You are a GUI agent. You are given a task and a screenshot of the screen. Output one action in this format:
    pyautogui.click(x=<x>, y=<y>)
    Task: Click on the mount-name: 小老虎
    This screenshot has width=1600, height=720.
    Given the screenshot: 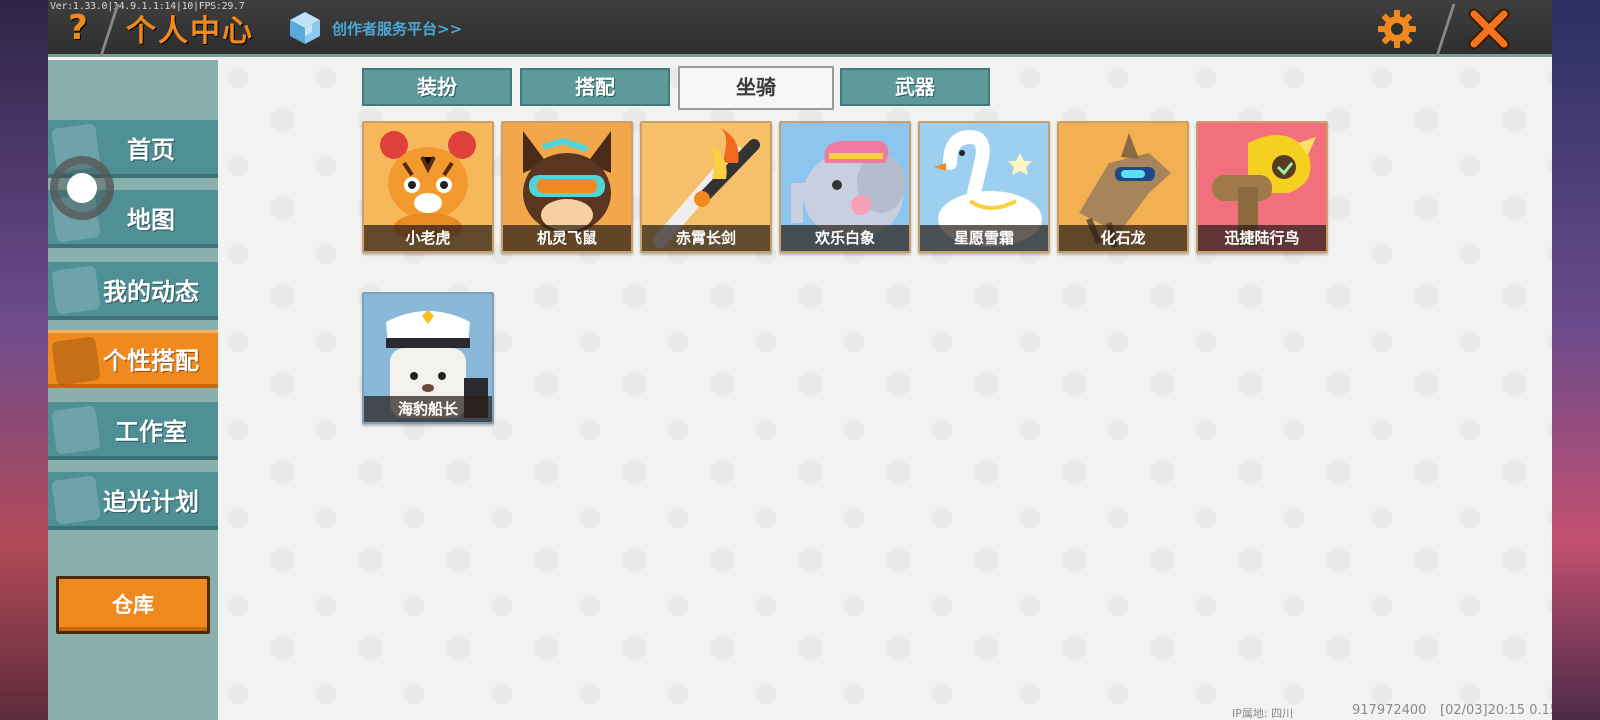 What is the action you would take?
    pyautogui.click(x=428, y=238)
    